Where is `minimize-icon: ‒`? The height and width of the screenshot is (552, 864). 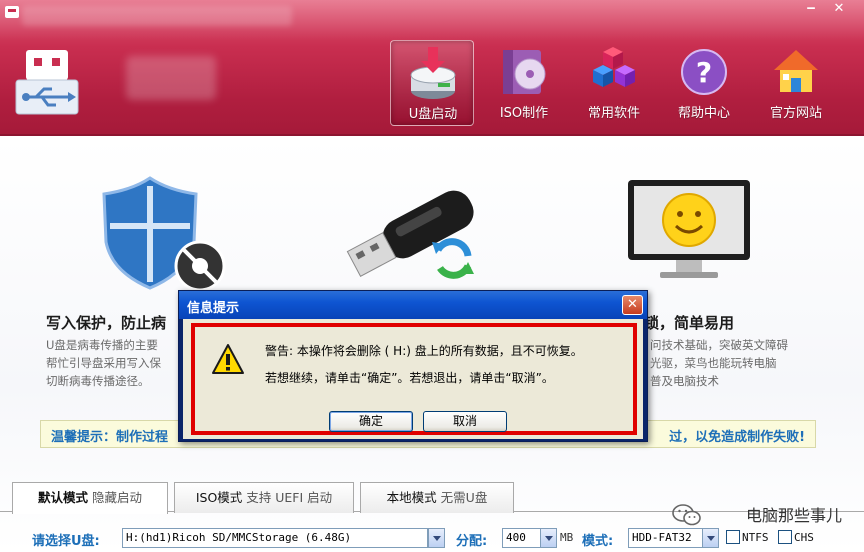 minimize-icon: ‒ is located at coordinates (811, 10).